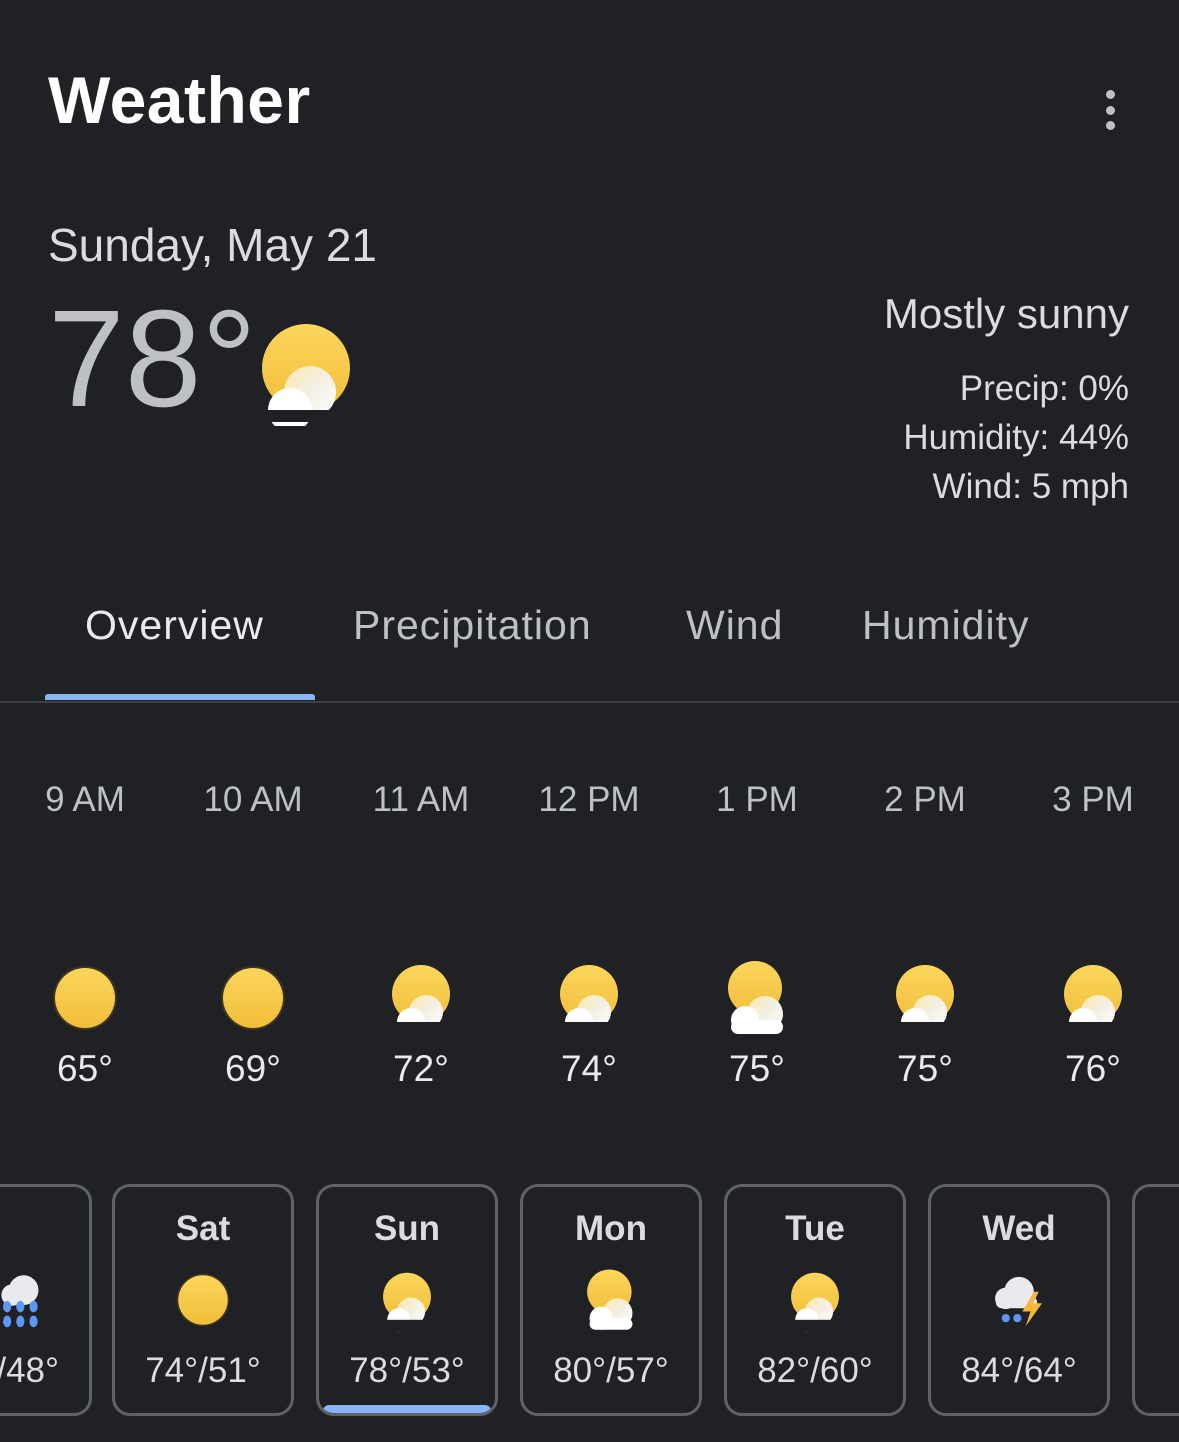  What do you see at coordinates (589, 1068) in the screenshot?
I see `hour-temperature: 74°` at bounding box center [589, 1068].